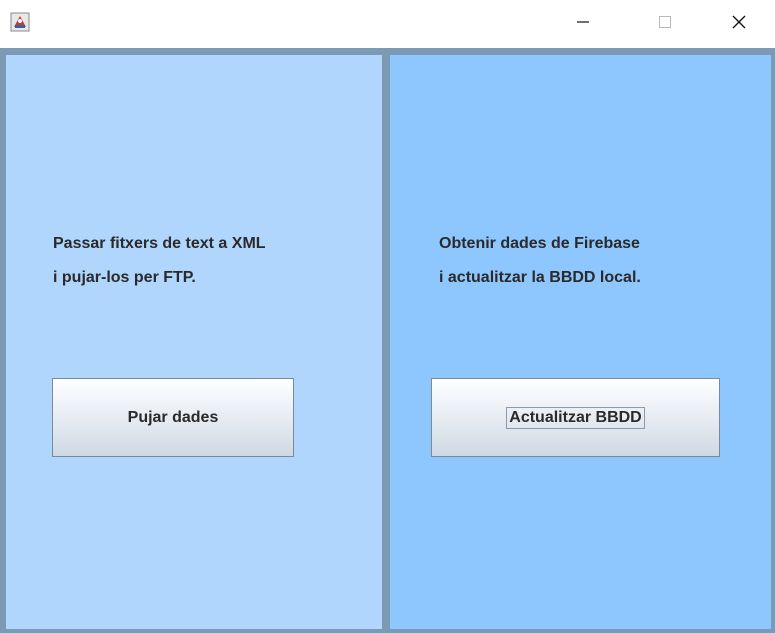  I want to click on update-database-button: Actualitzar BBDD, so click(575, 417).